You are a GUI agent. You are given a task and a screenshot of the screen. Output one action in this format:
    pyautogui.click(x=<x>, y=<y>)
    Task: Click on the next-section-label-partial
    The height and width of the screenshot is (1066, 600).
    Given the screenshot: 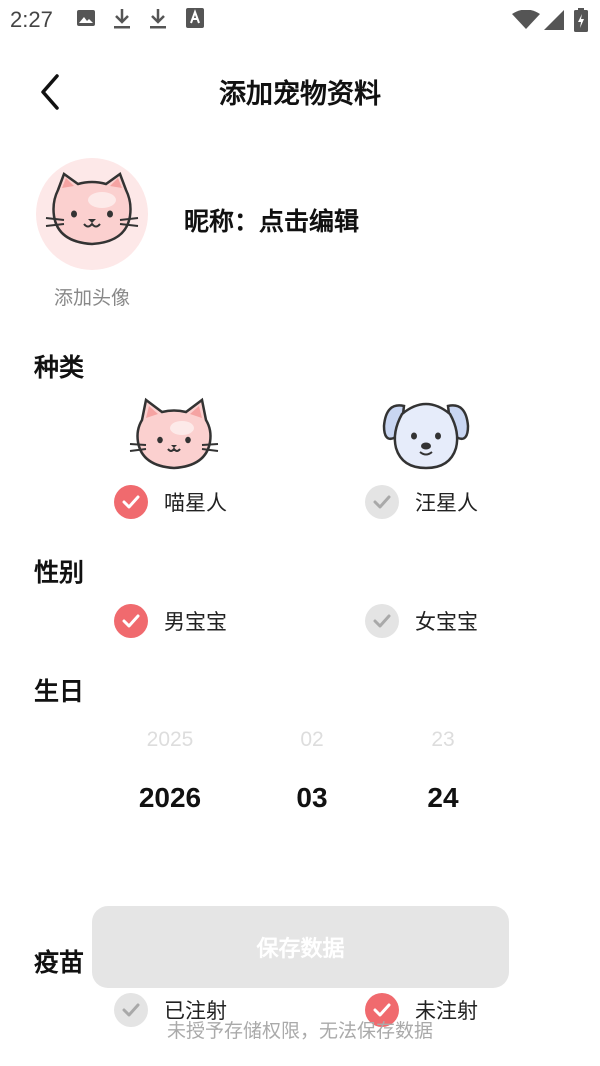 What is the action you would take?
    pyautogui.click(x=64, y=1060)
    